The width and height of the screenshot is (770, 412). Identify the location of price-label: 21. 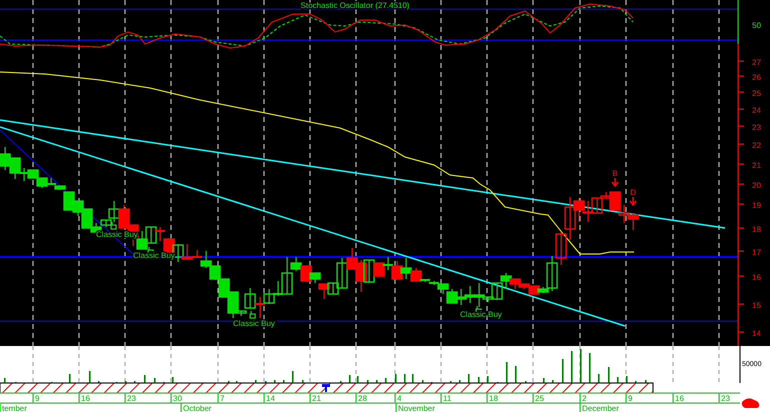
(756, 165).